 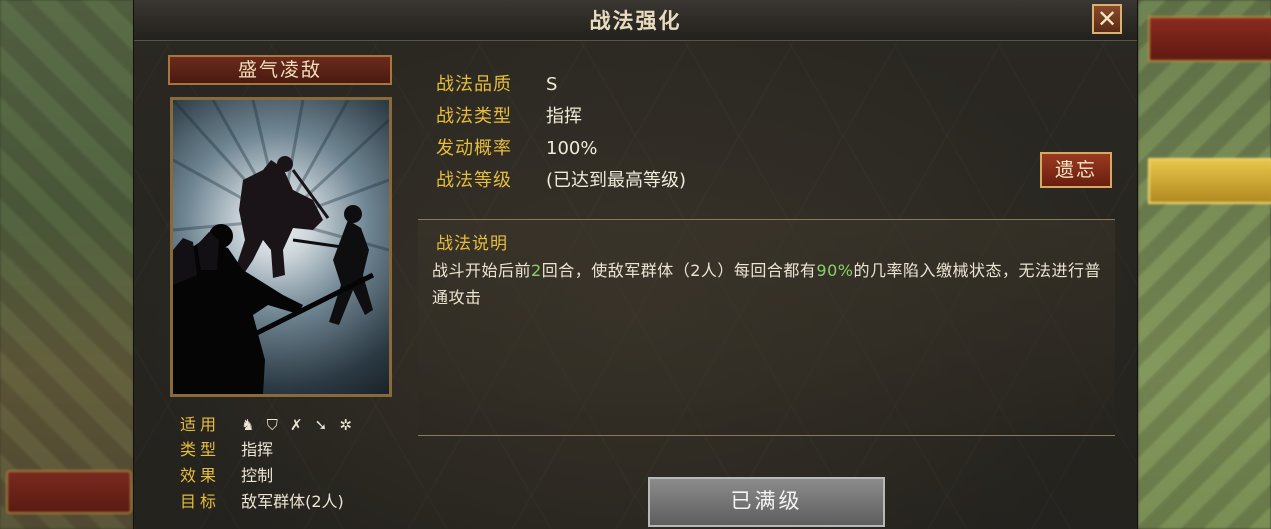 What do you see at coordinates (474, 84) in the screenshot?
I see `attr-label: 战法品质` at bounding box center [474, 84].